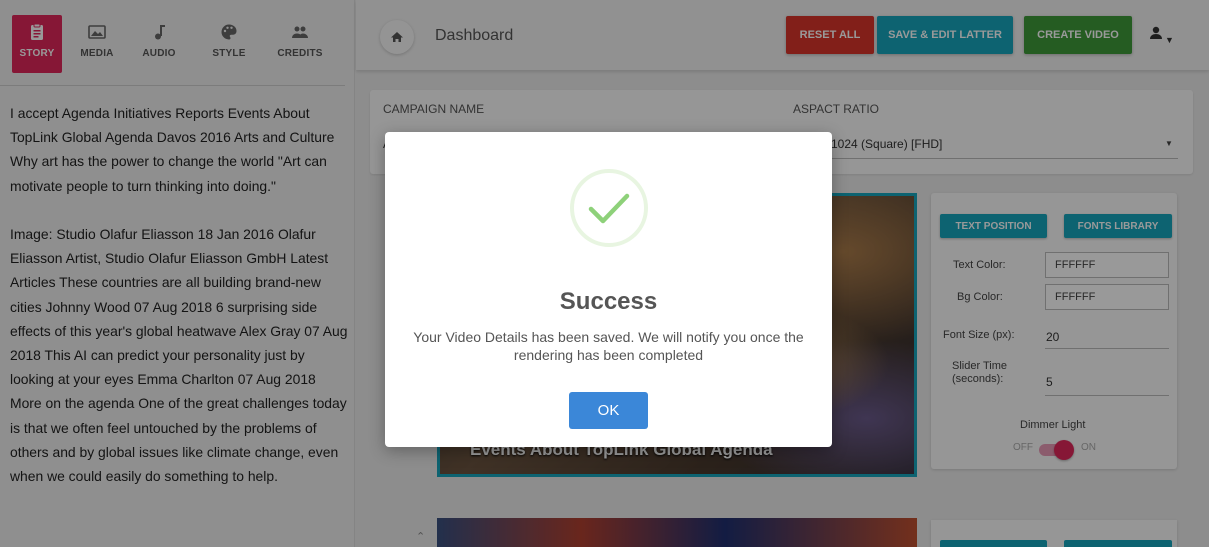 The height and width of the screenshot is (547, 1209). What do you see at coordinates (609, 208) in the screenshot?
I see `checkmark-icon` at bounding box center [609, 208].